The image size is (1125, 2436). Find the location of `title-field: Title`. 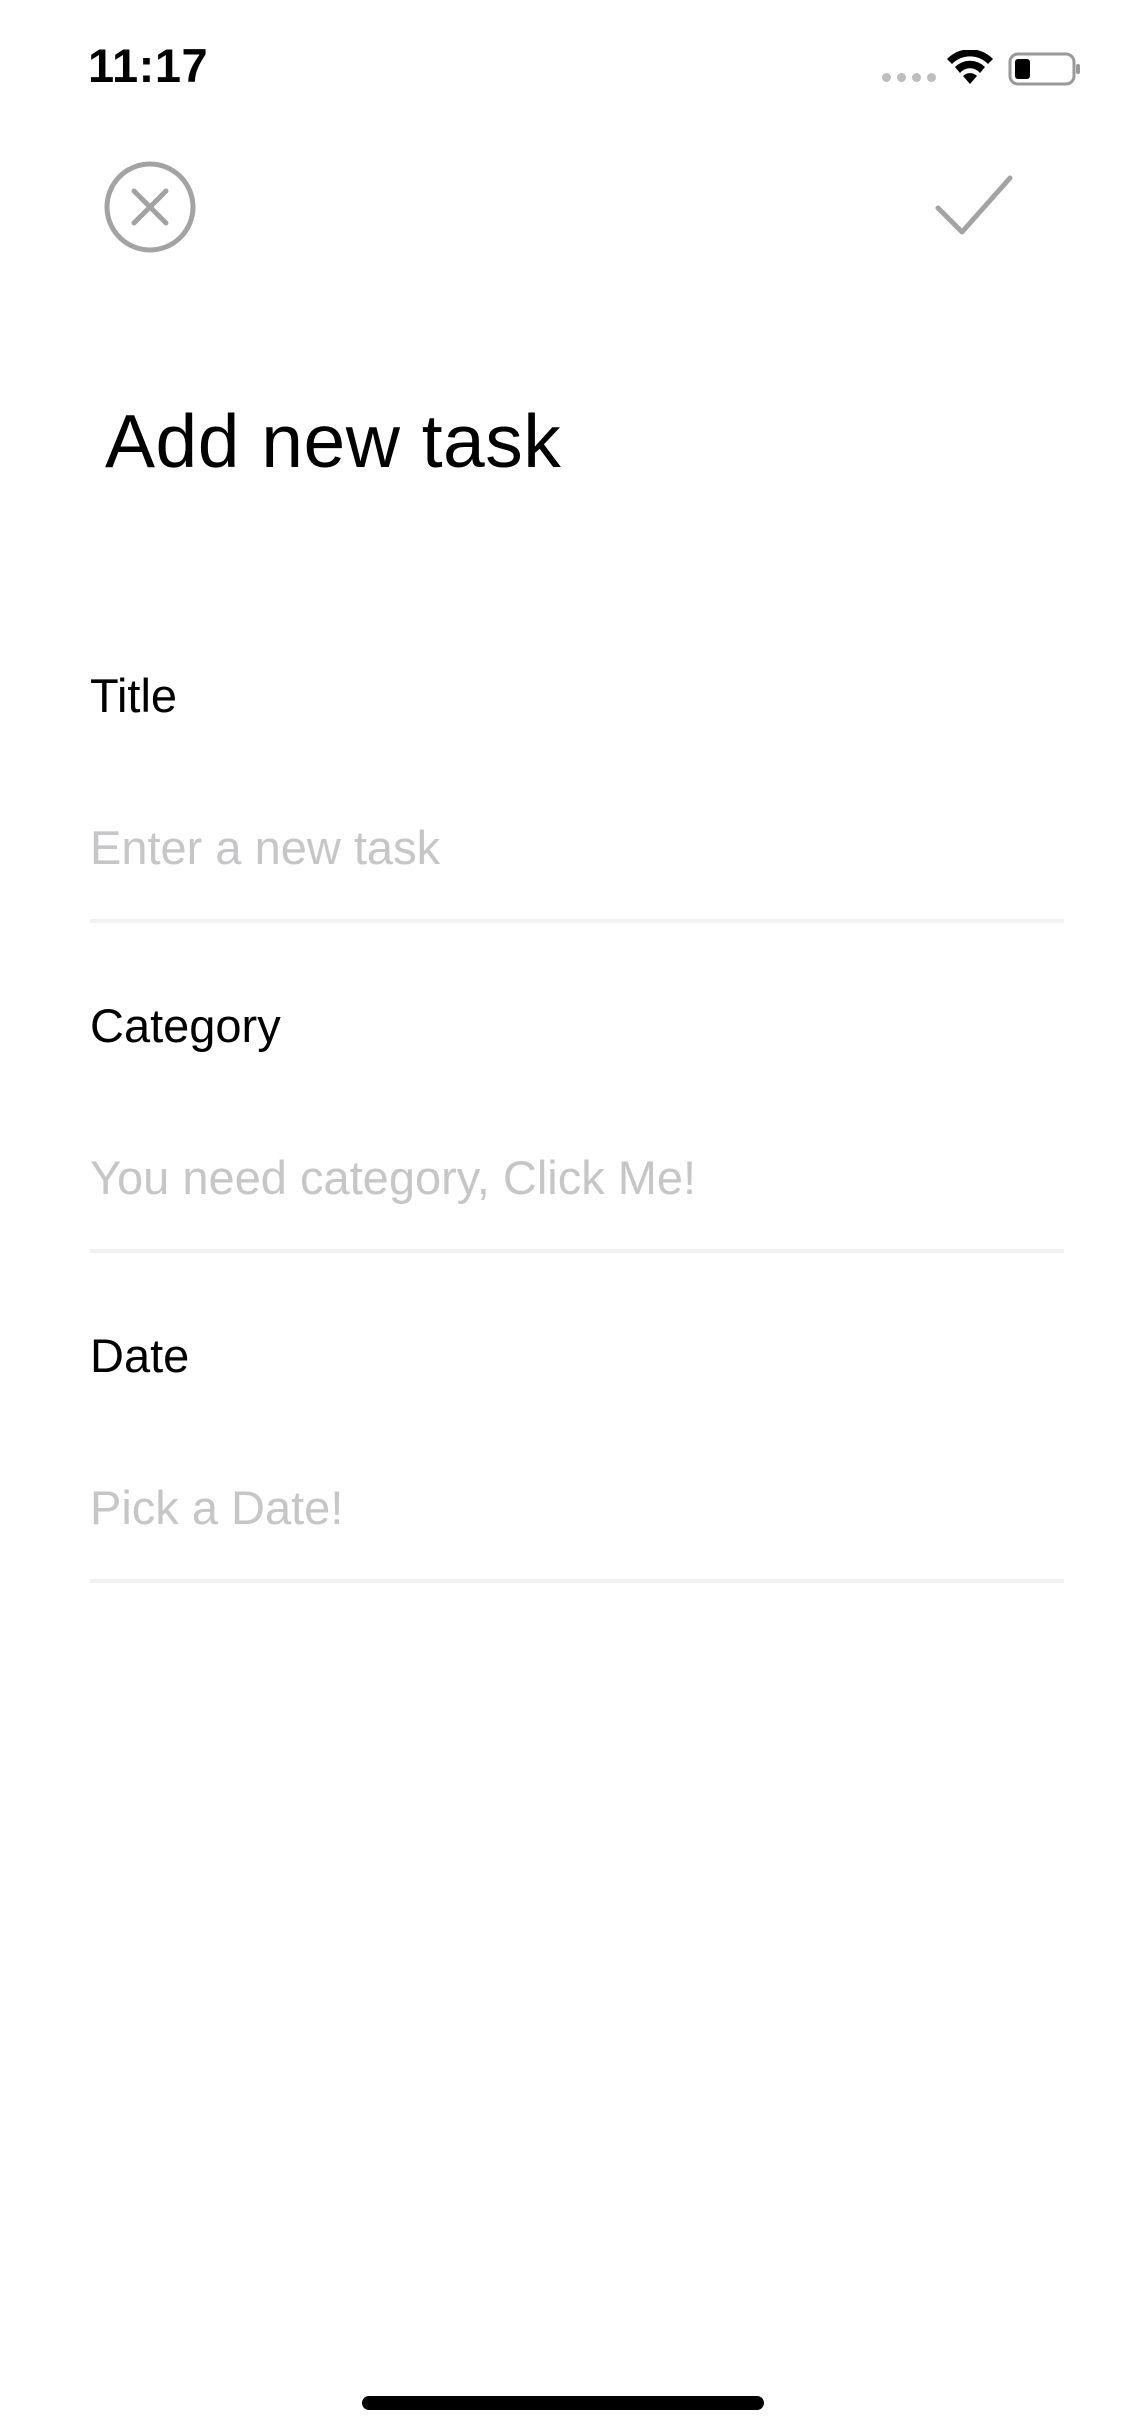

title-field: Title is located at coordinates (577, 798).